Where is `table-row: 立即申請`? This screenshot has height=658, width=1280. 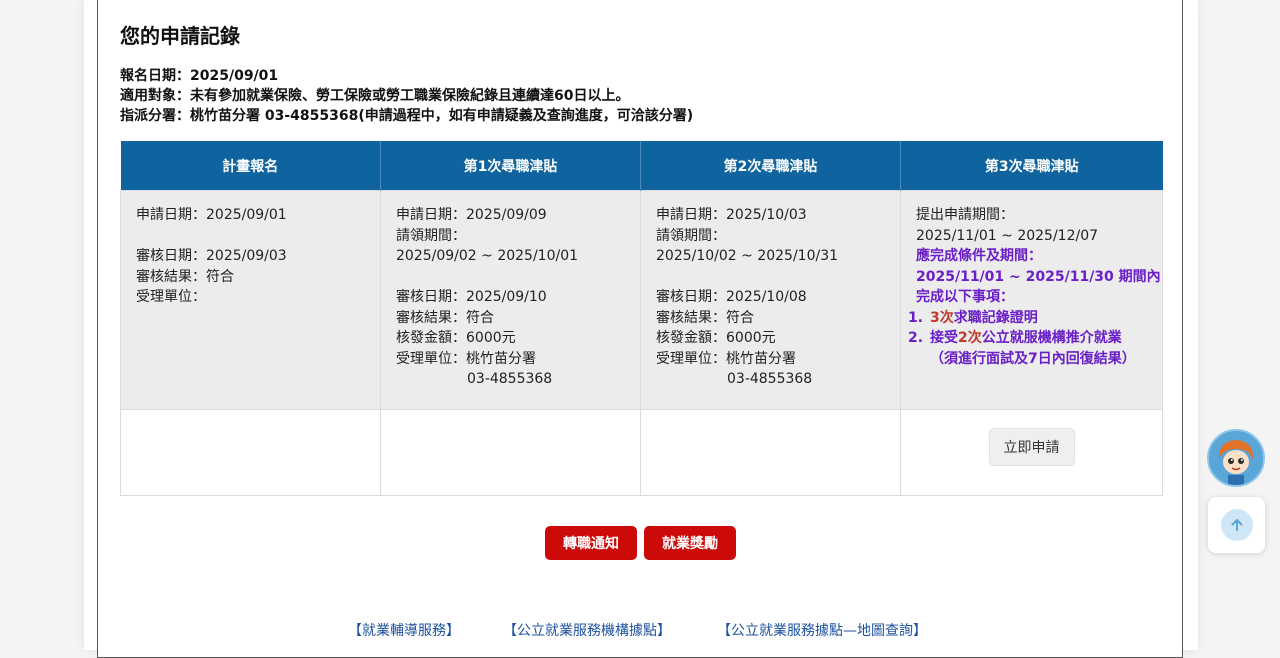 table-row: 立即申請 is located at coordinates (641, 452).